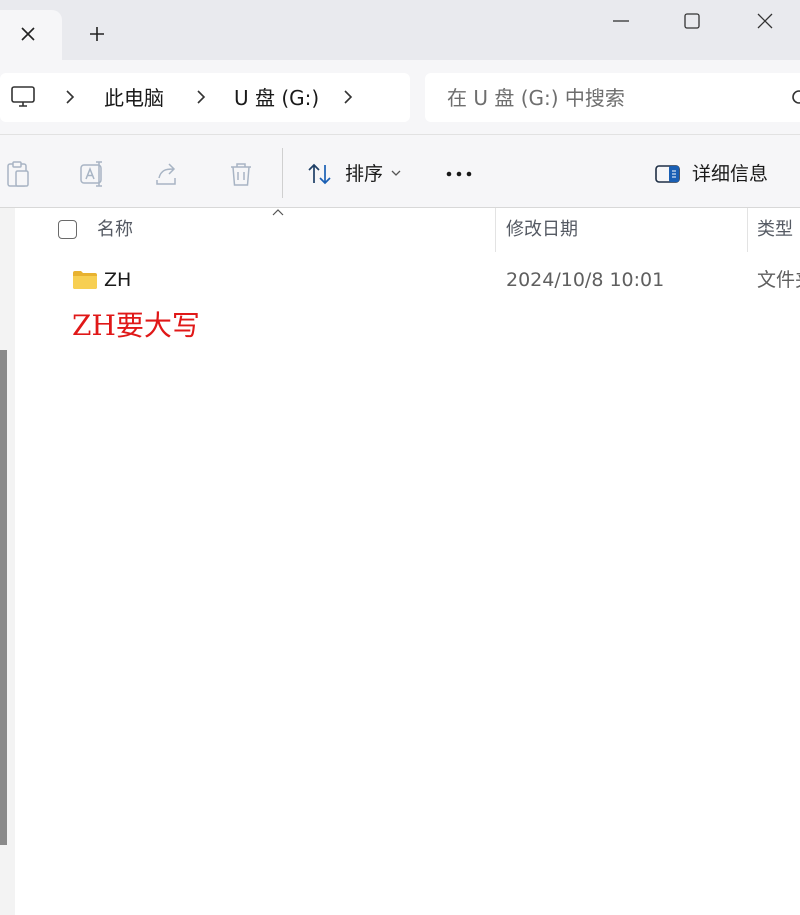 The image size is (800, 915). What do you see at coordinates (407, 280) in the screenshot?
I see `table-row: ZH 2024/10/8 10:01 文件夹` at bounding box center [407, 280].